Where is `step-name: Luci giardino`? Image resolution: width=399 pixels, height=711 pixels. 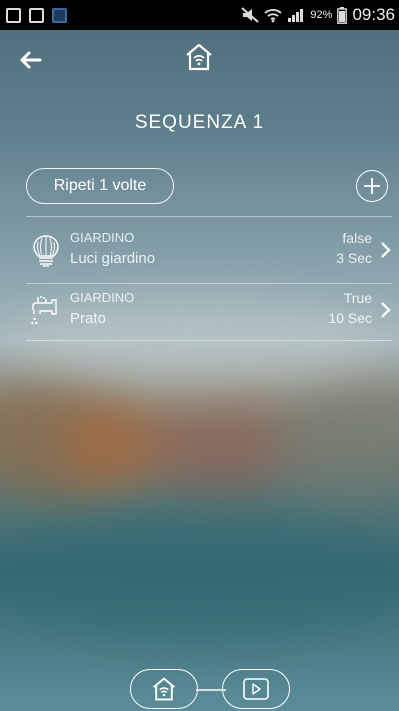 step-name: Luci giardino is located at coordinates (113, 258).